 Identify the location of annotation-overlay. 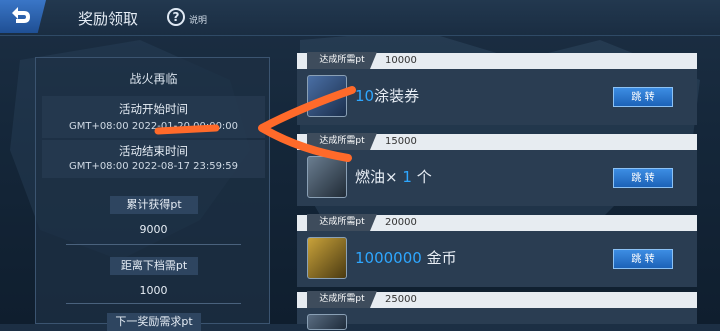
(255, 124).